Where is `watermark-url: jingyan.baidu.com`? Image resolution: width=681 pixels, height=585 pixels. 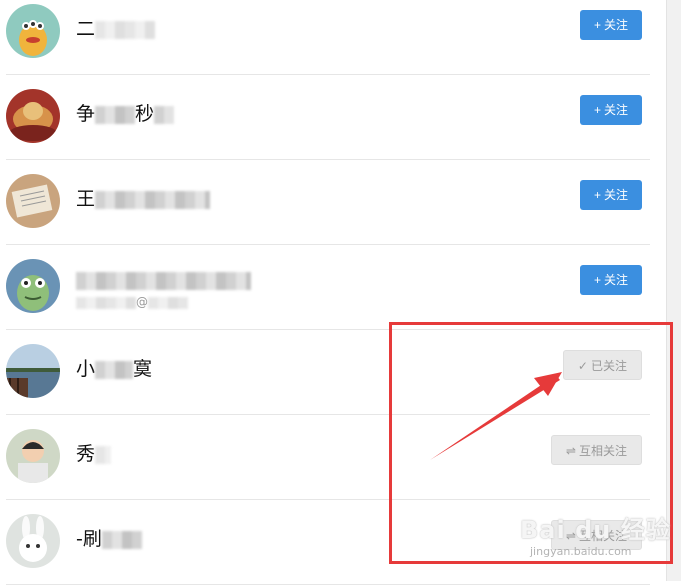
watermark-url: jingyan.baidu.com is located at coordinates (581, 551).